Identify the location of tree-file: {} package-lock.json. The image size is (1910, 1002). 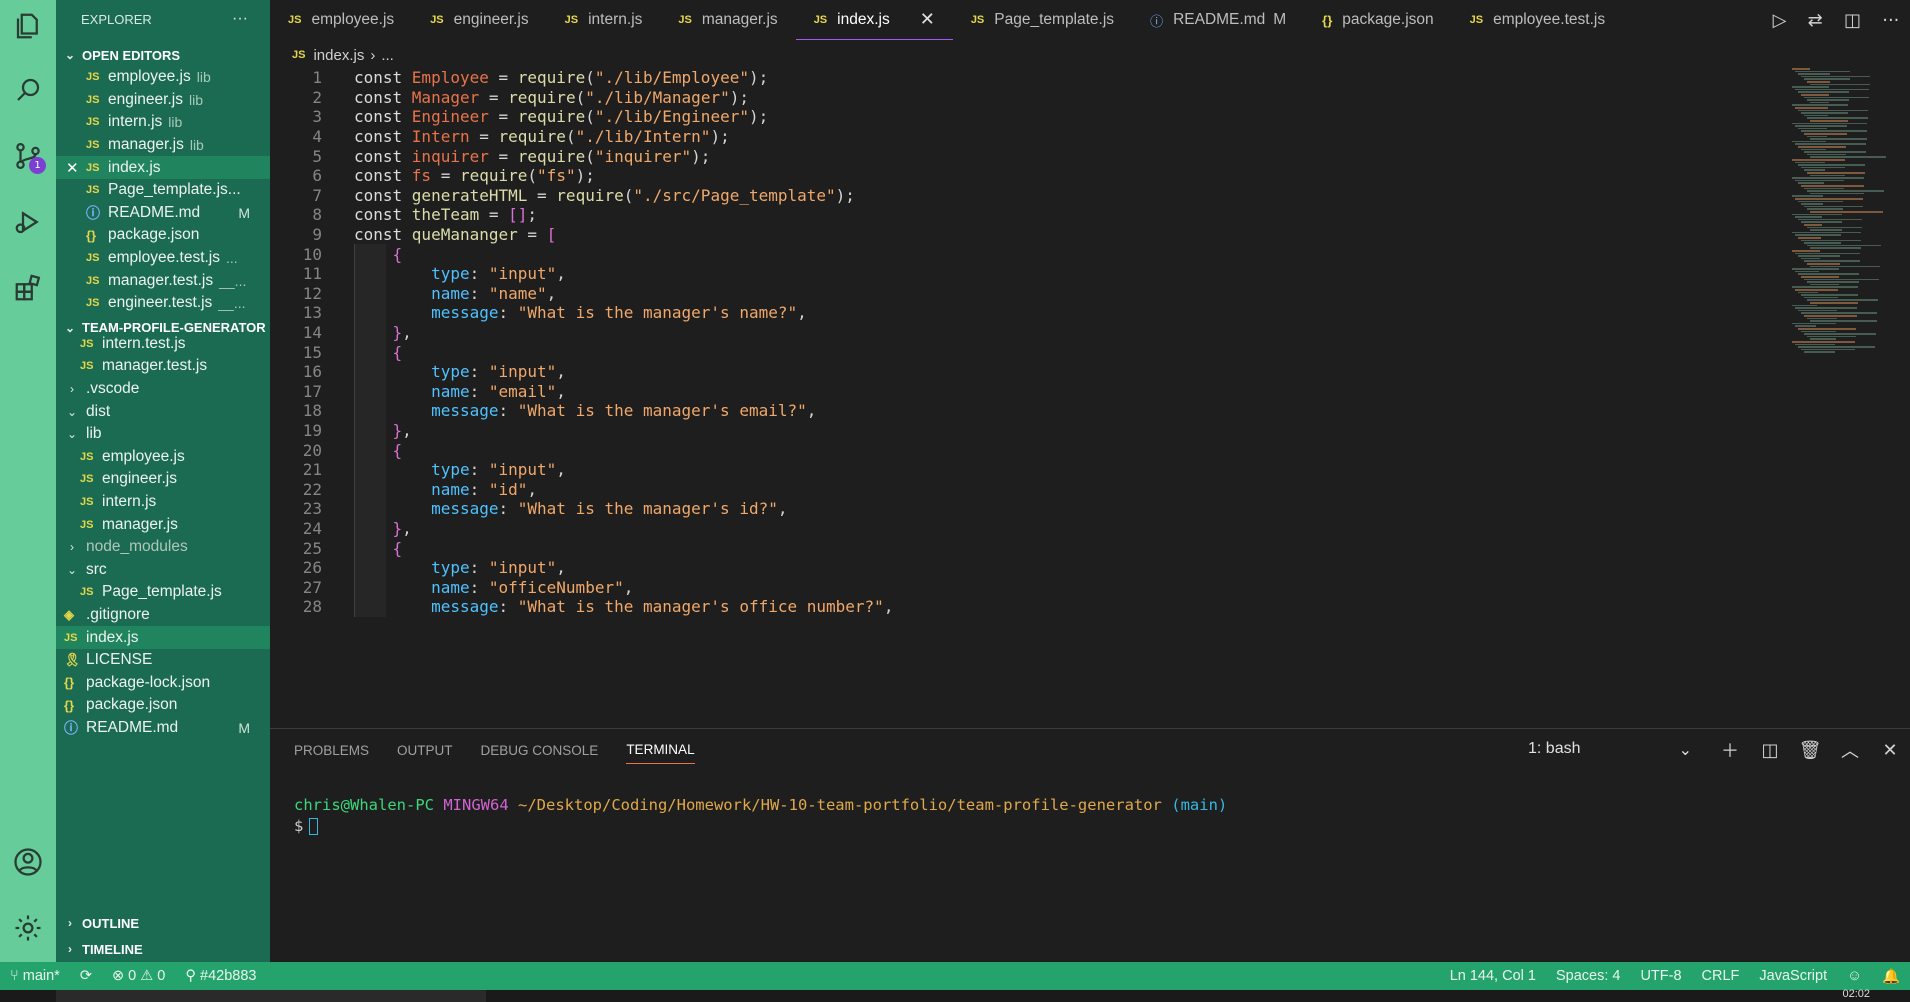
(163, 682).